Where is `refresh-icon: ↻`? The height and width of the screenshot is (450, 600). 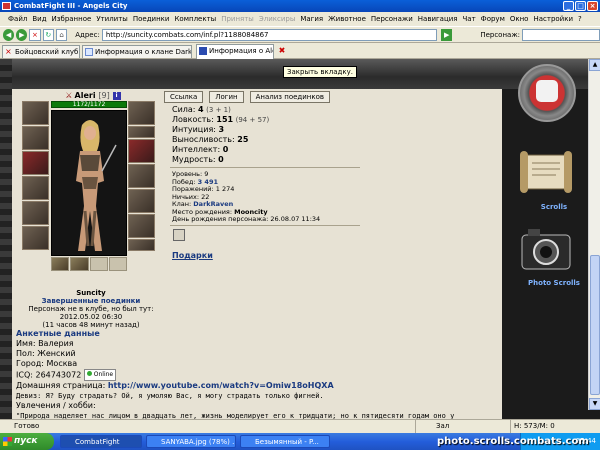
refresh-icon: ↻ is located at coordinates (48, 34).